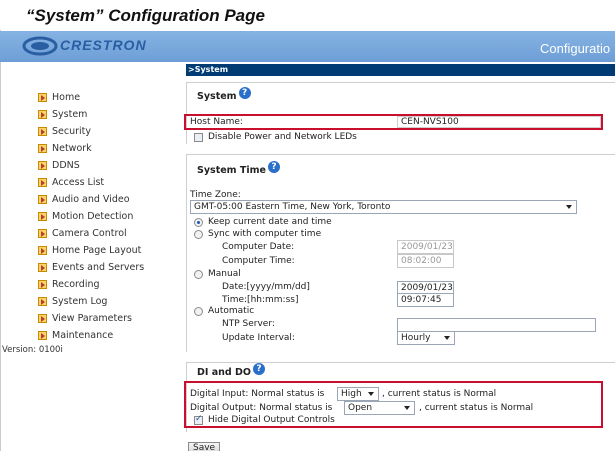 The width and height of the screenshot is (615, 451). Describe the element at coordinates (257, 394) in the screenshot. I see `digital-input-prefix: Digital Input: Normal status is` at that location.